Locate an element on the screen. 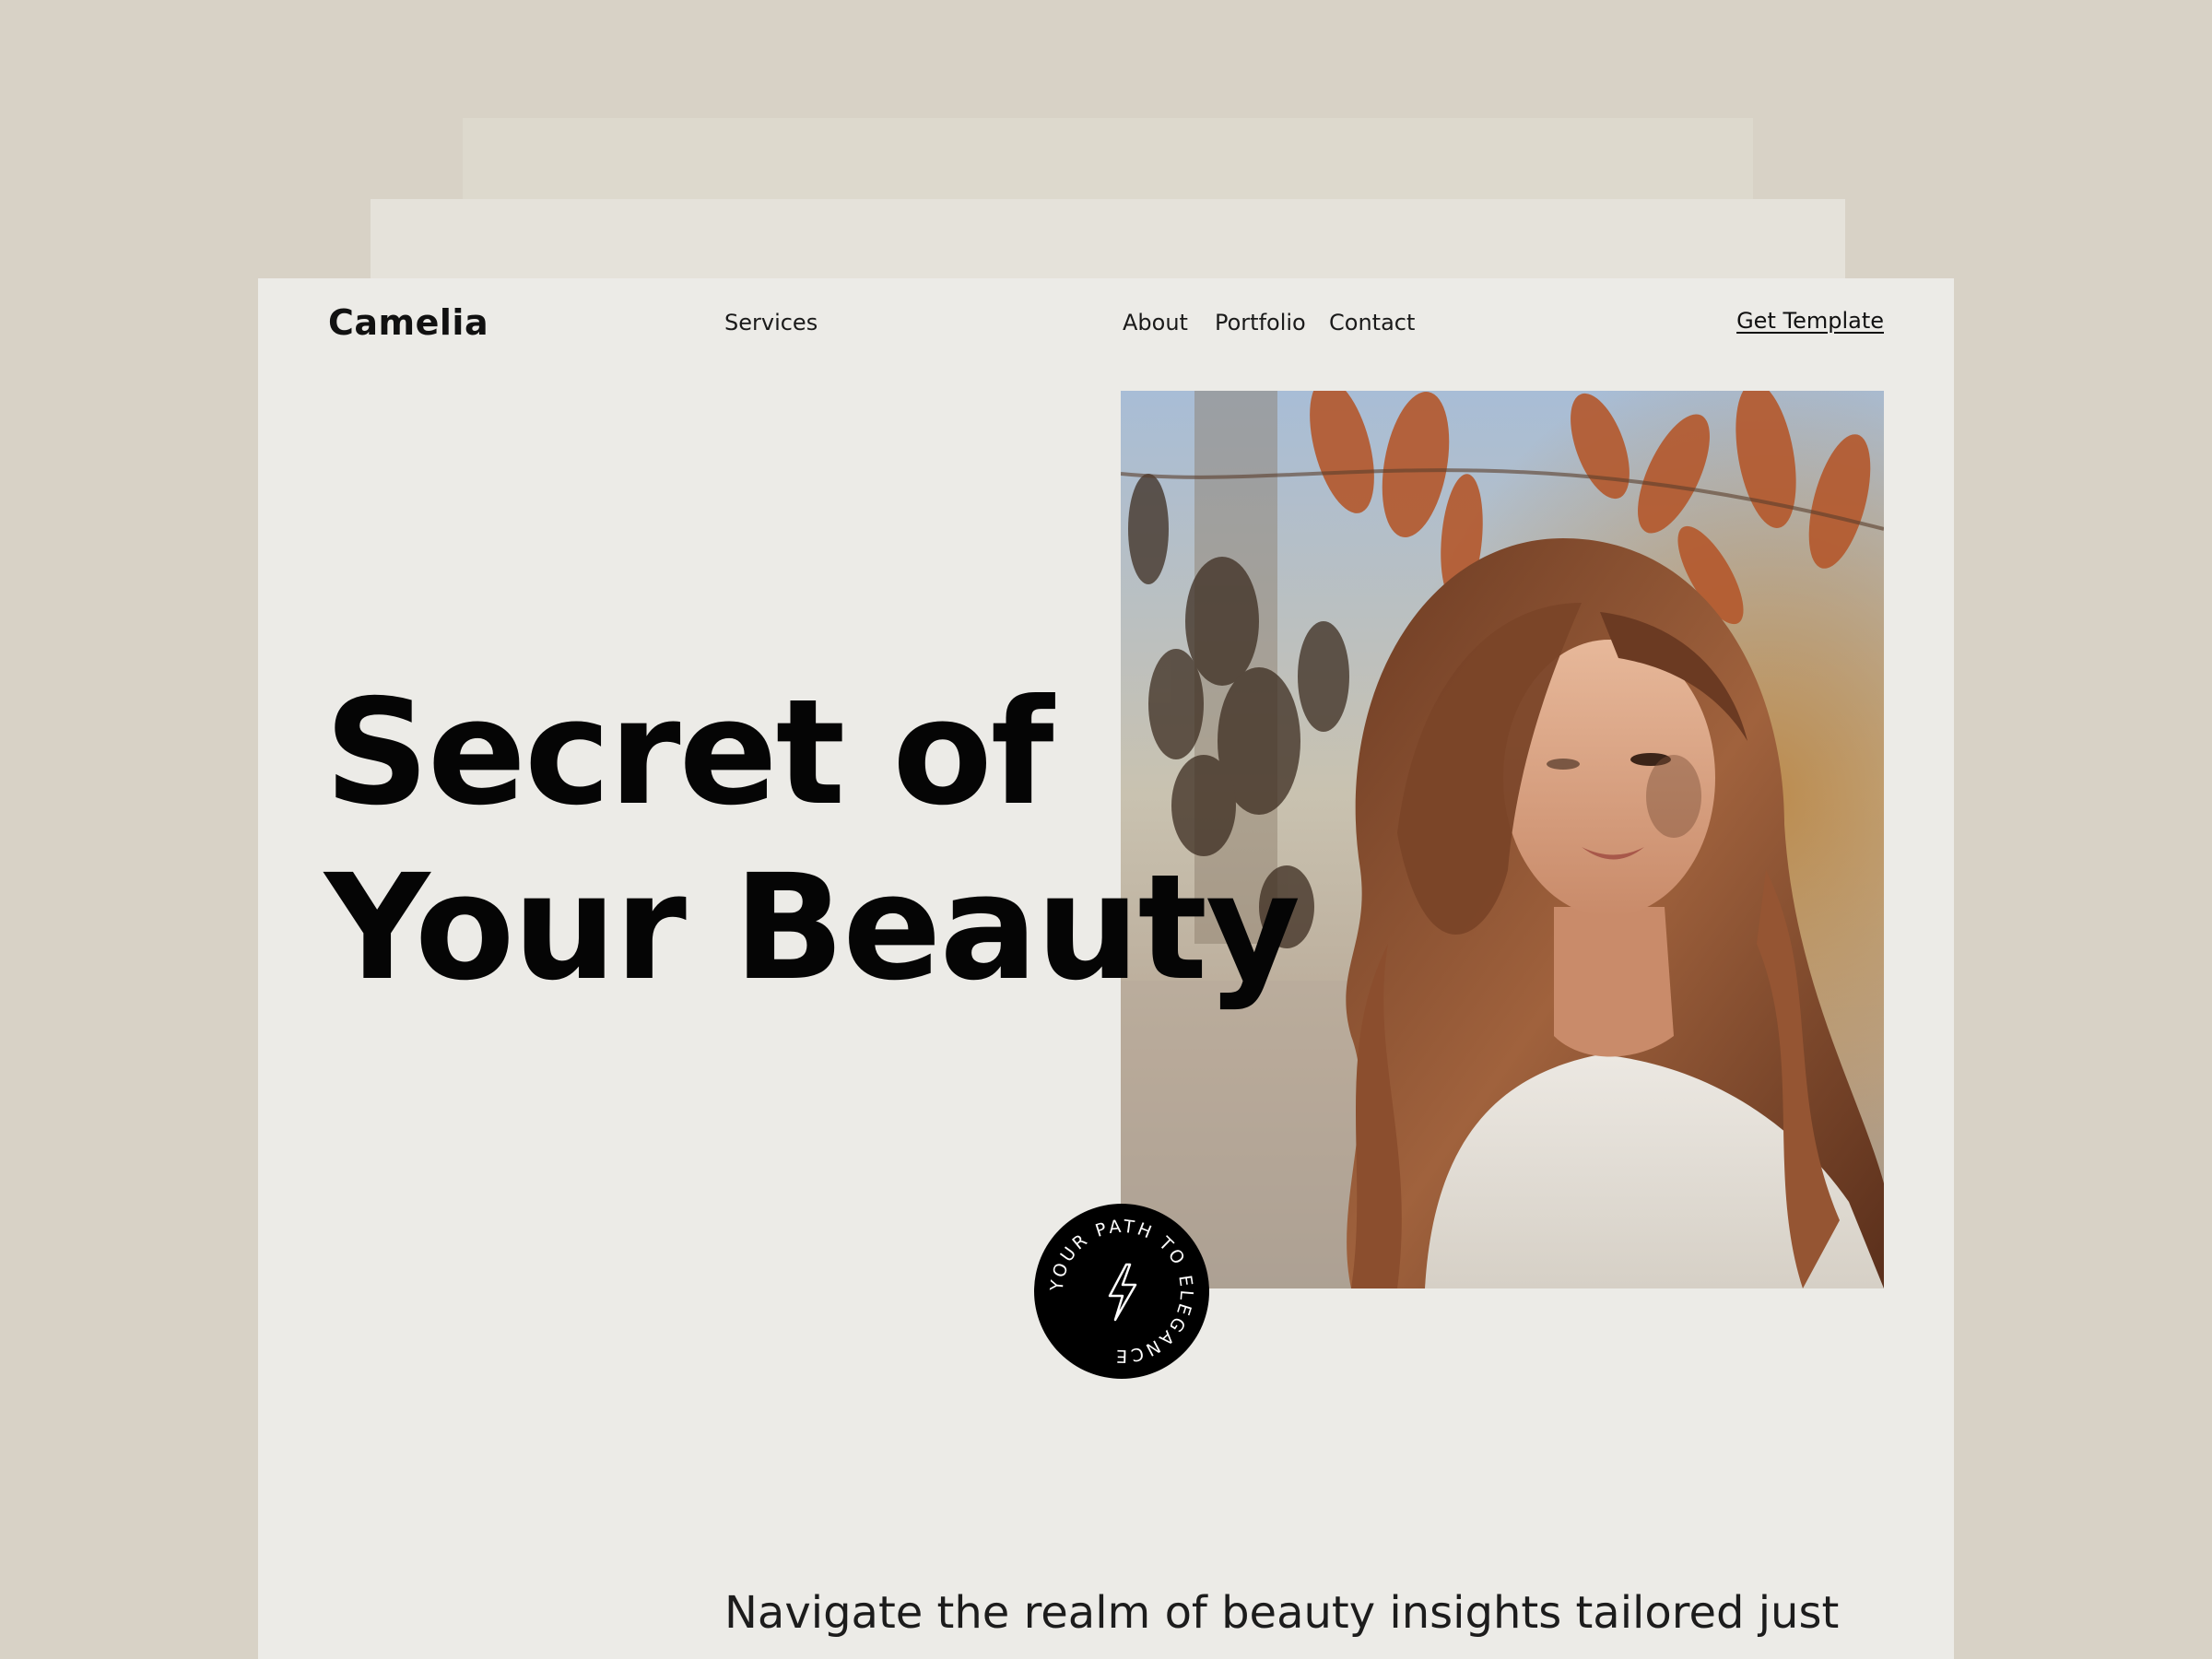  brand-logo: Camelia is located at coordinates (408, 322).